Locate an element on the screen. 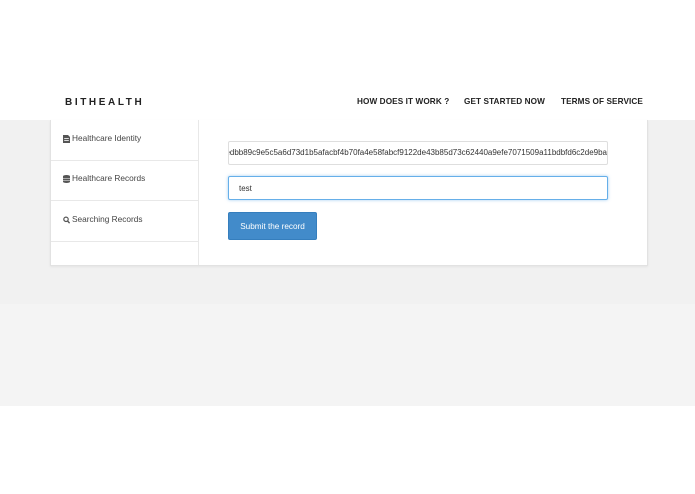 Image resolution: width=695 pixels, height=494 pixels. nav-link-how-it-works: HOW DOES IT WORK ? is located at coordinates (403, 101).